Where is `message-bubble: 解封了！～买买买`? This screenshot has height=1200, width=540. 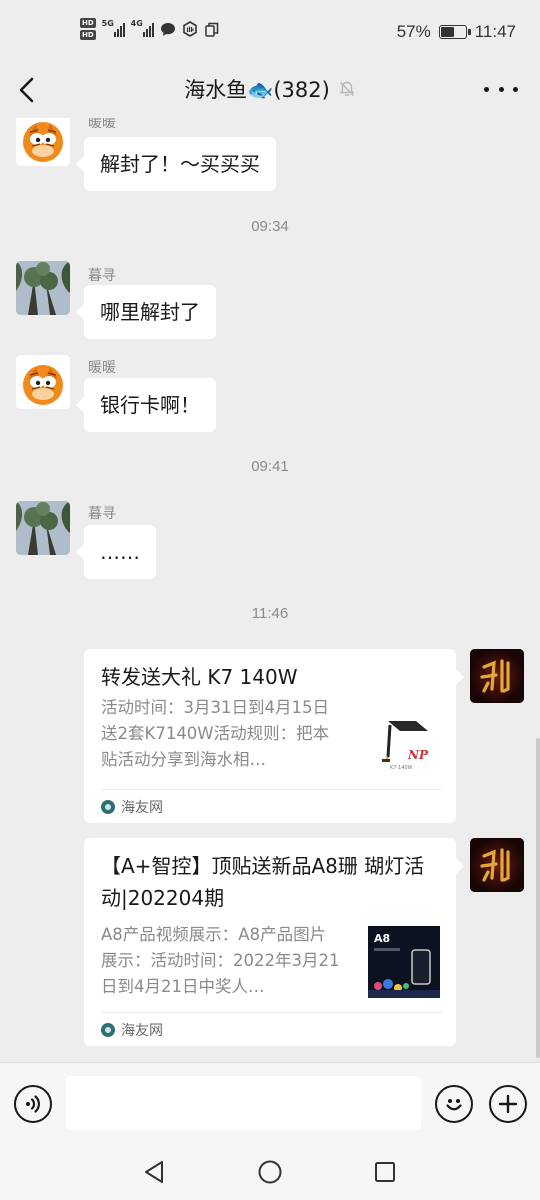
message-bubble: 解封了！～买买买 is located at coordinates (176, 164).